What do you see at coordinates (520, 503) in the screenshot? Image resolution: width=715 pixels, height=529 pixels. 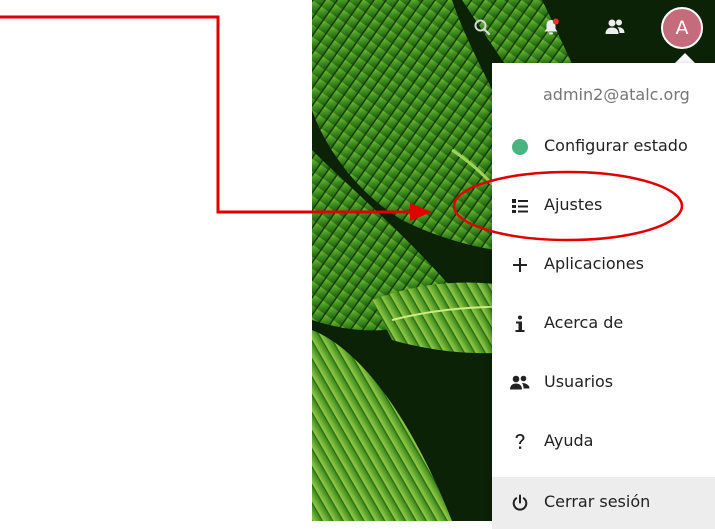 I see `power-icon` at bounding box center [520, 503].